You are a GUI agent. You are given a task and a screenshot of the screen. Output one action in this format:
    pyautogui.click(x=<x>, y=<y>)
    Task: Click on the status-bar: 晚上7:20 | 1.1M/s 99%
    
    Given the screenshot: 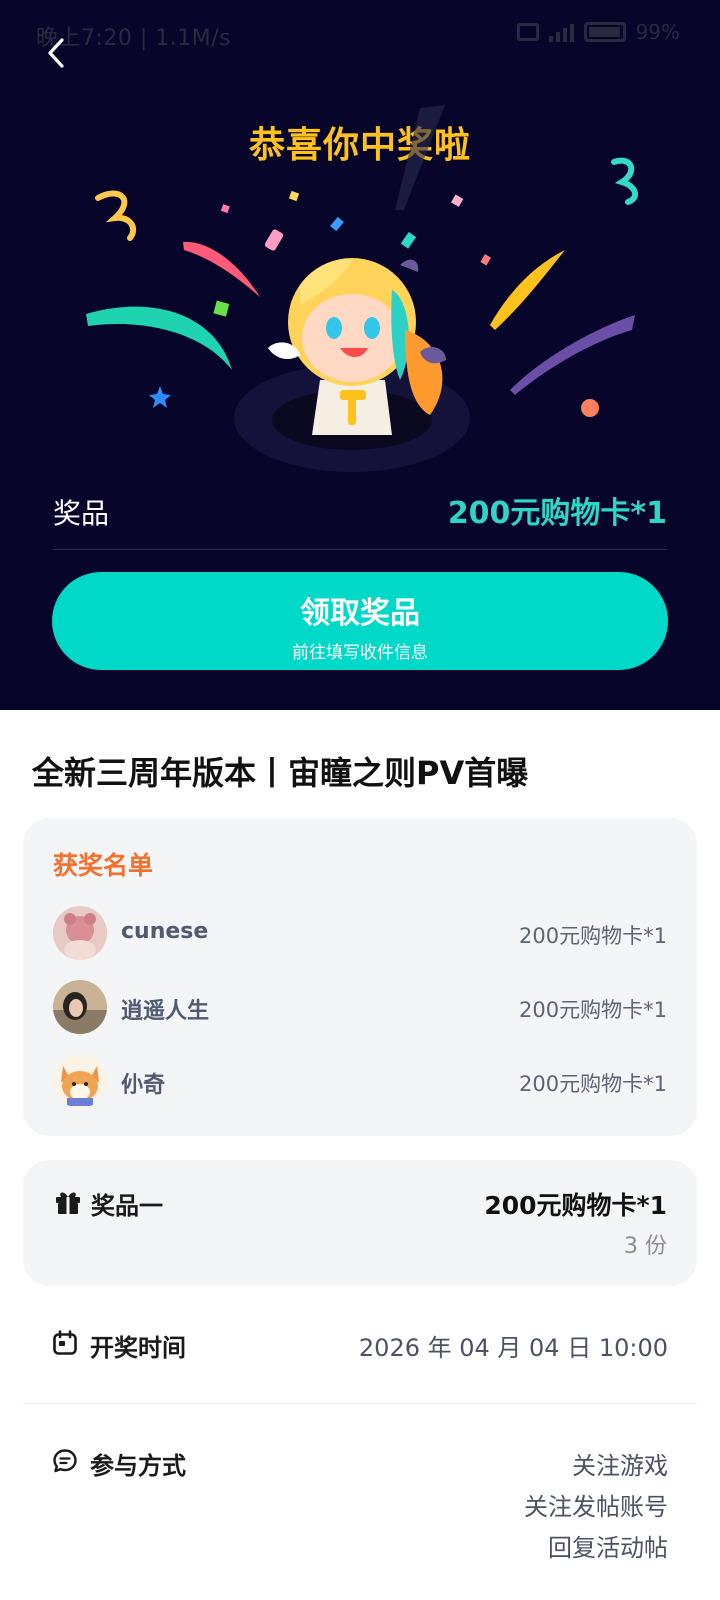 What is the action you would take?
    pyautogui.click(x=360, y=33)
    